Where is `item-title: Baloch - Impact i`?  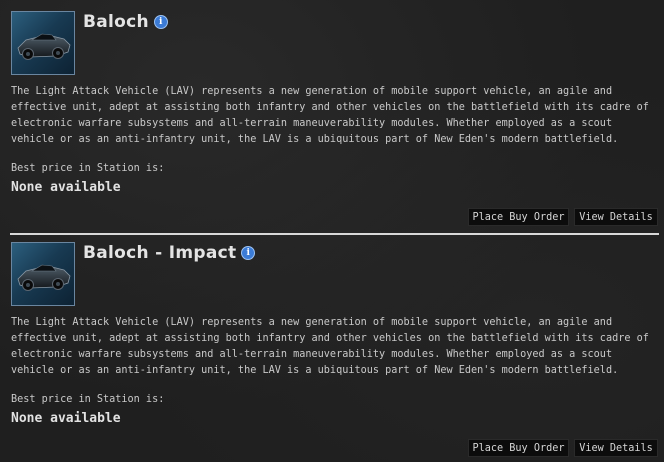
item-title: Baloch - Impact i is located at coordinates (169, 253).